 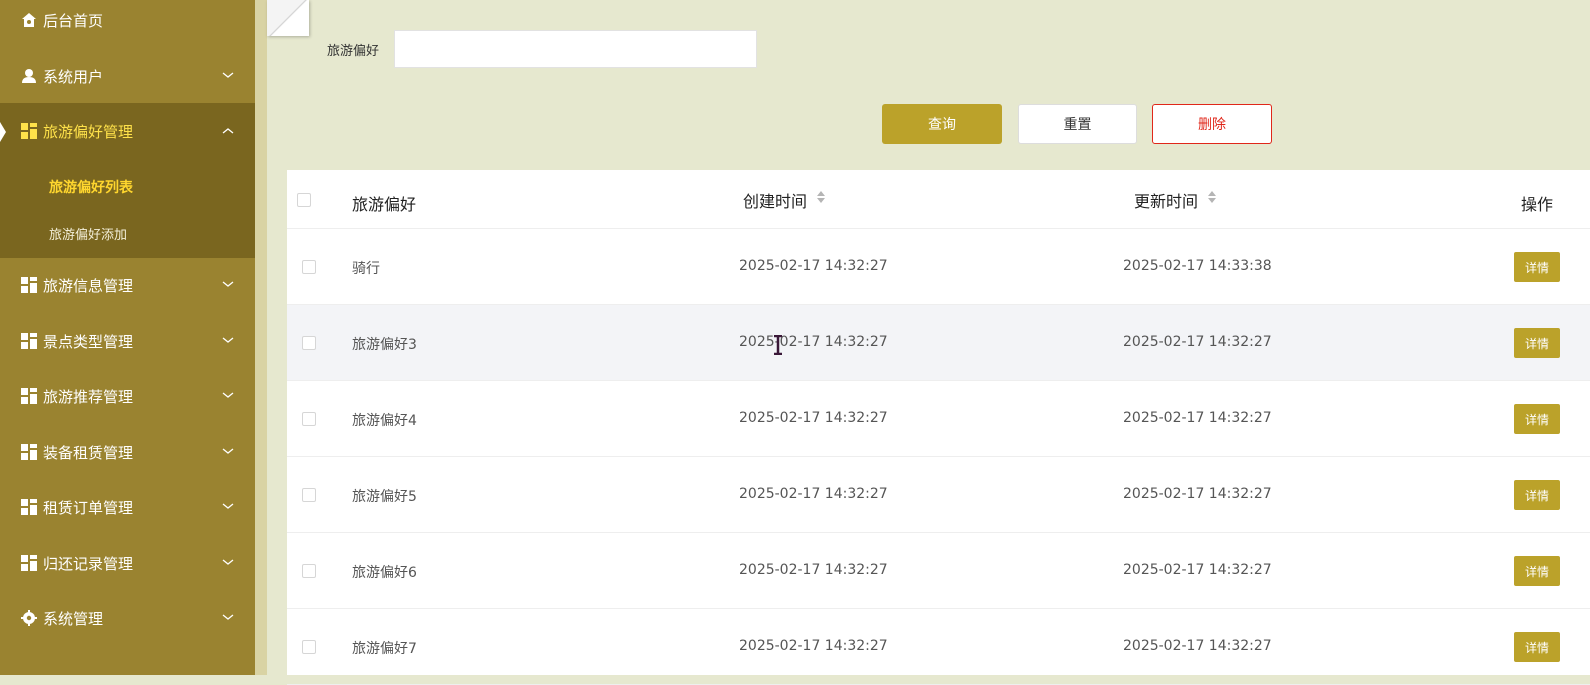 What do you see at coordinates (288, 18) in the screenshot?
I see `page-corner-fold` at bounding box center [288, 18].